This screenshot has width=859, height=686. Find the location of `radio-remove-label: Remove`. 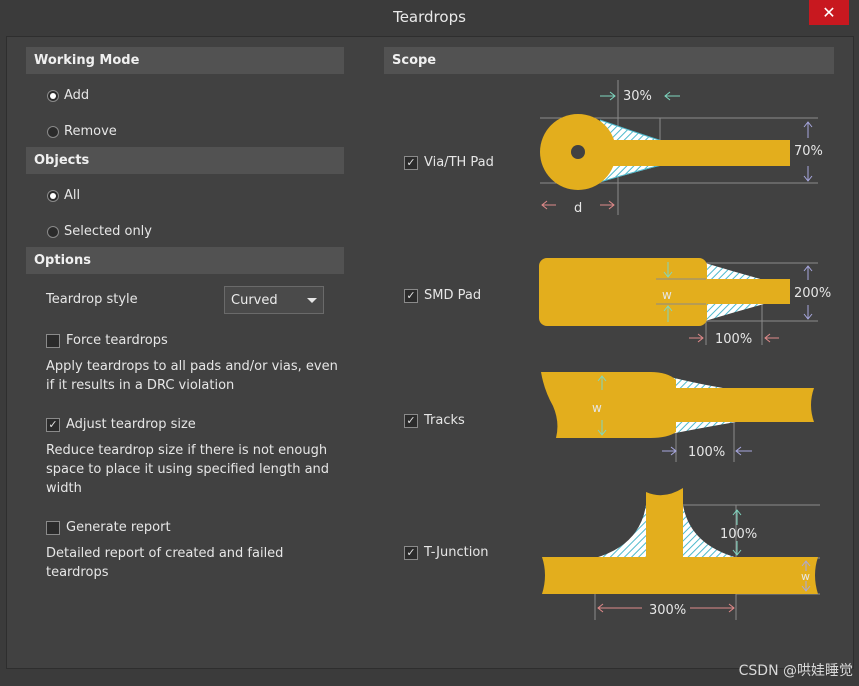

radio-remove-label: Remove is located at coordinates (90, 131).